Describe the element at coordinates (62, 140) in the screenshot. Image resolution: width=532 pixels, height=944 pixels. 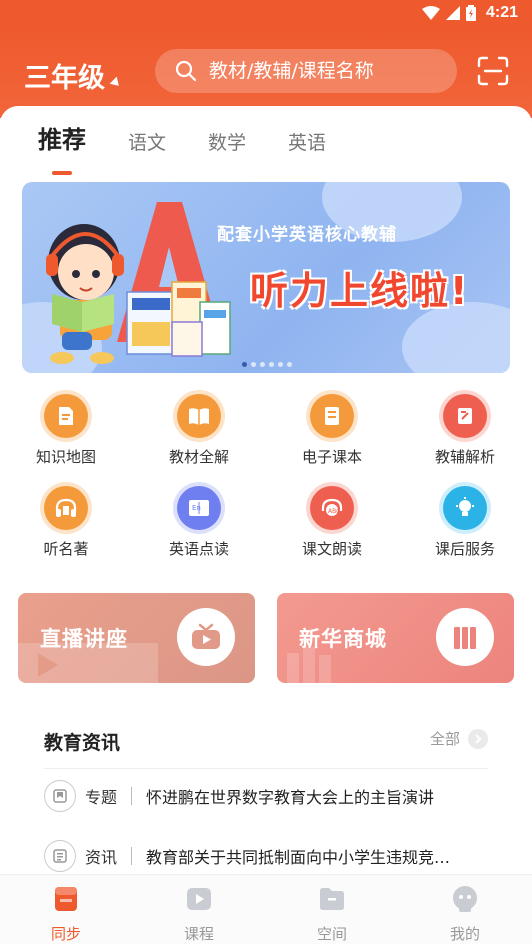
I see `tab-label: 推荐` at that location.